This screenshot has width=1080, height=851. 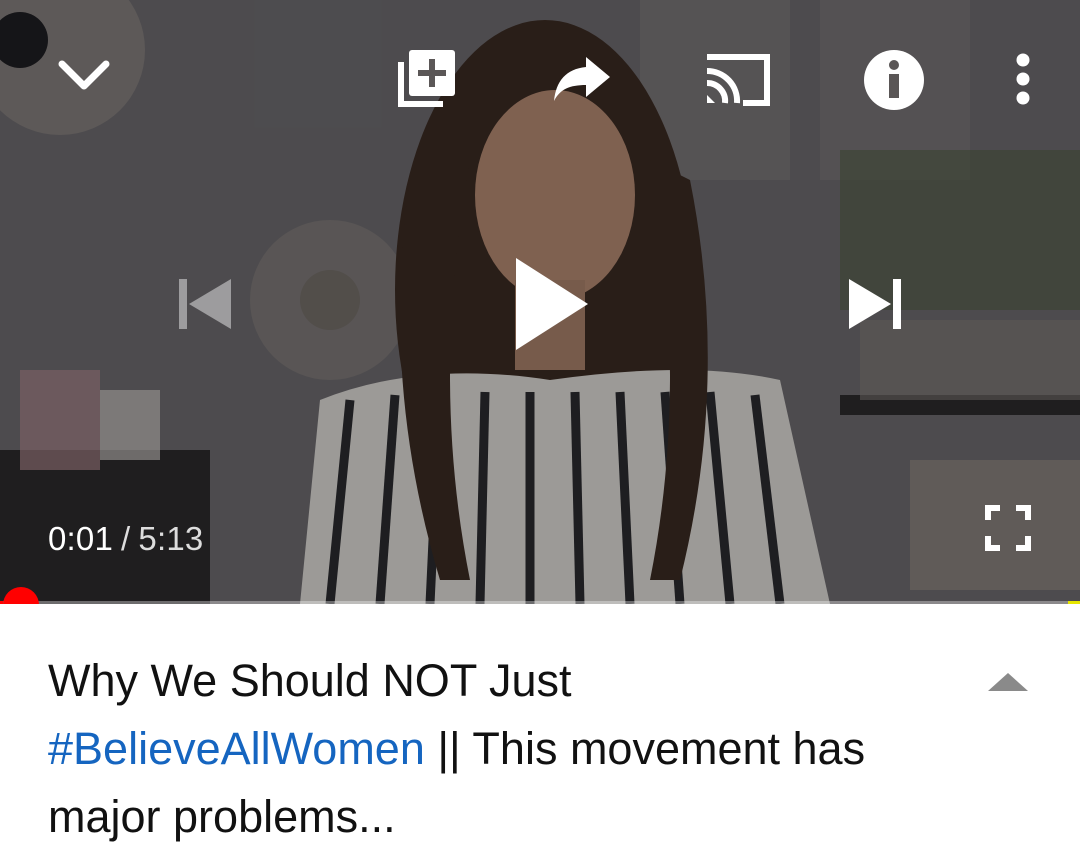 What do you see at coordinates (236, 748) in the screenshot?
I see `title-hashtag-link: #BelieveAllWomen` at bounding box center [236, 748].